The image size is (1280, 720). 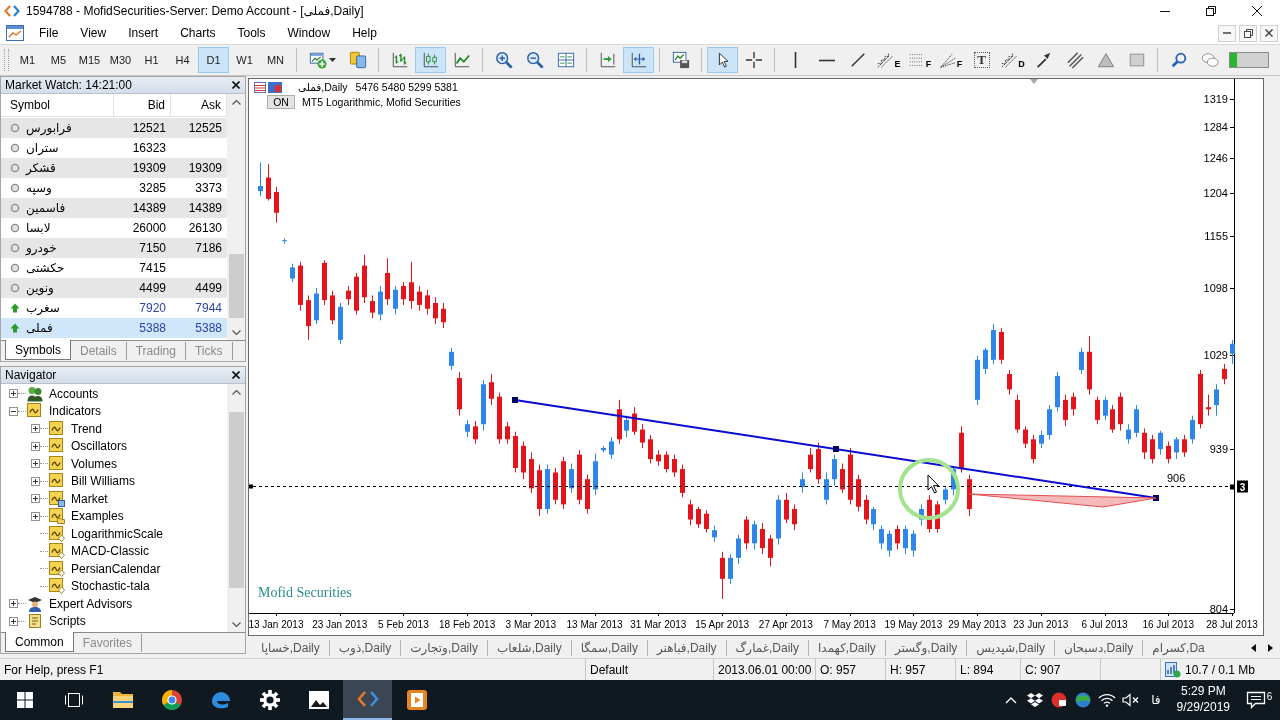 I want to click on fibonacci-fan-button: F, so click(x=950, y=60).